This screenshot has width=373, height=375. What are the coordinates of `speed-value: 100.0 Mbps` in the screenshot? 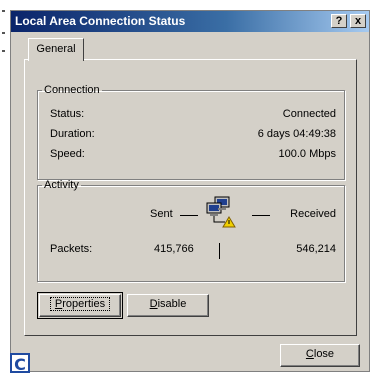 It's located at (307, 154).